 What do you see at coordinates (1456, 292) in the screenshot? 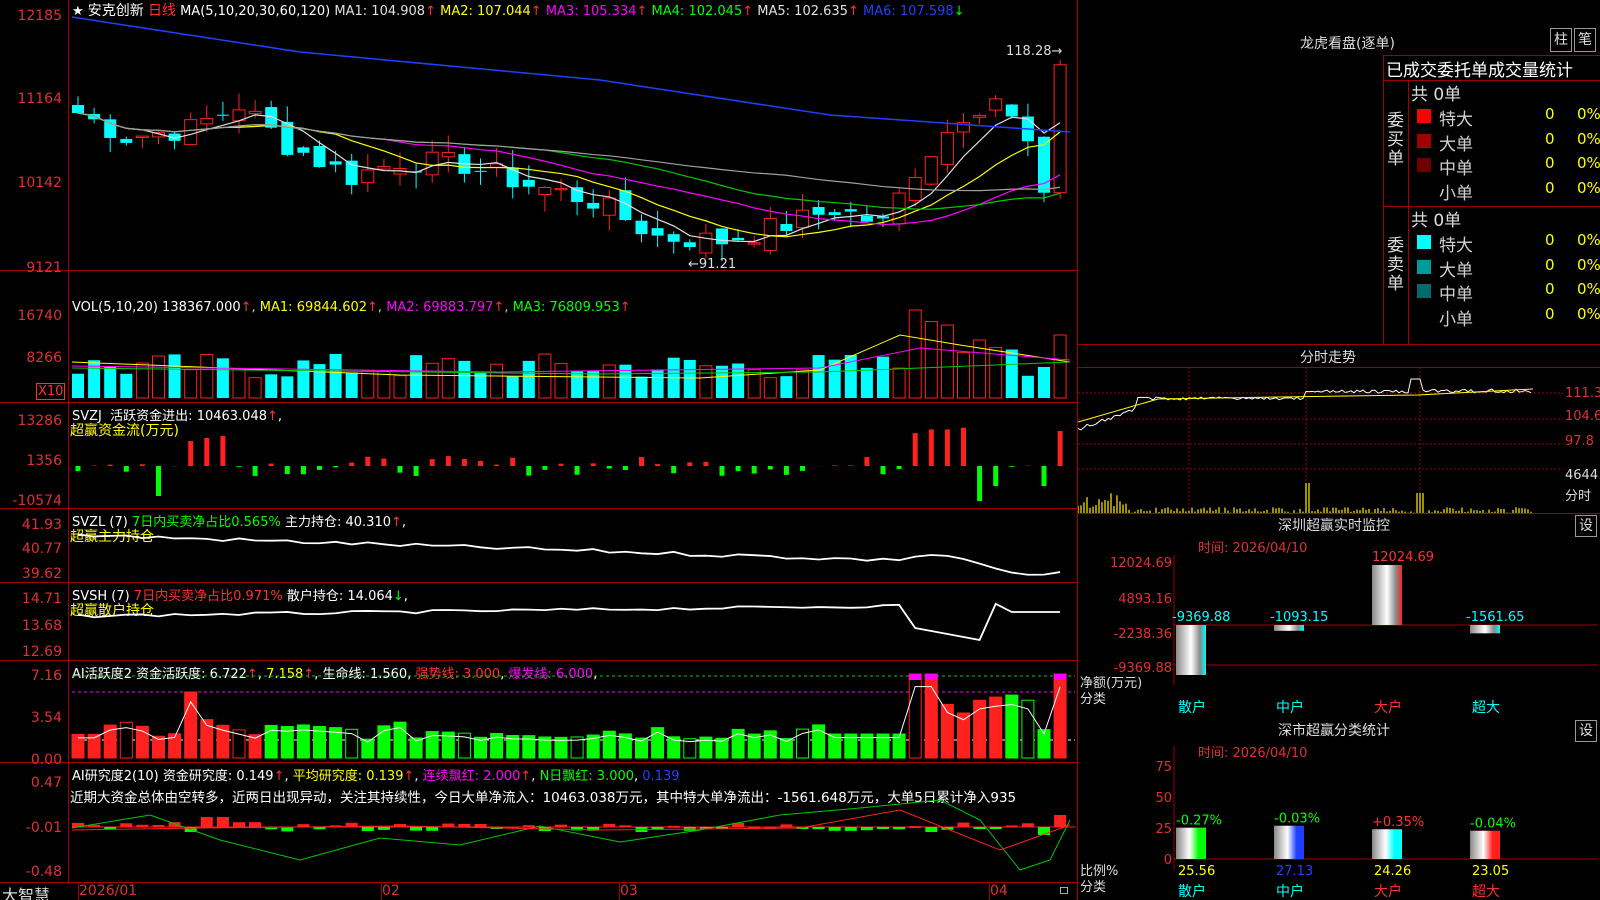
I see `order-size-label: 中单` at bounding box center [1456, 292].